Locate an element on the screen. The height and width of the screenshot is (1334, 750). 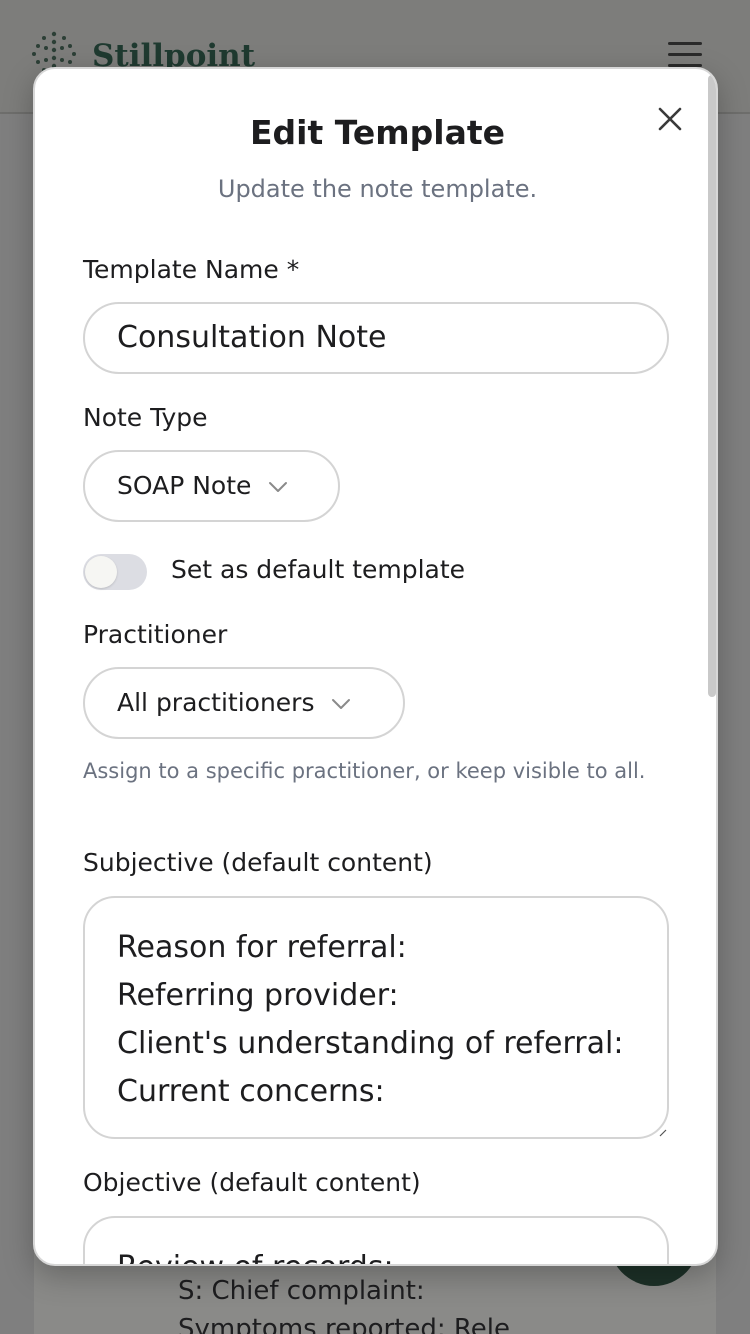
subjective-line: Client's understanding of referral: is located at coordinates (370, 1043).